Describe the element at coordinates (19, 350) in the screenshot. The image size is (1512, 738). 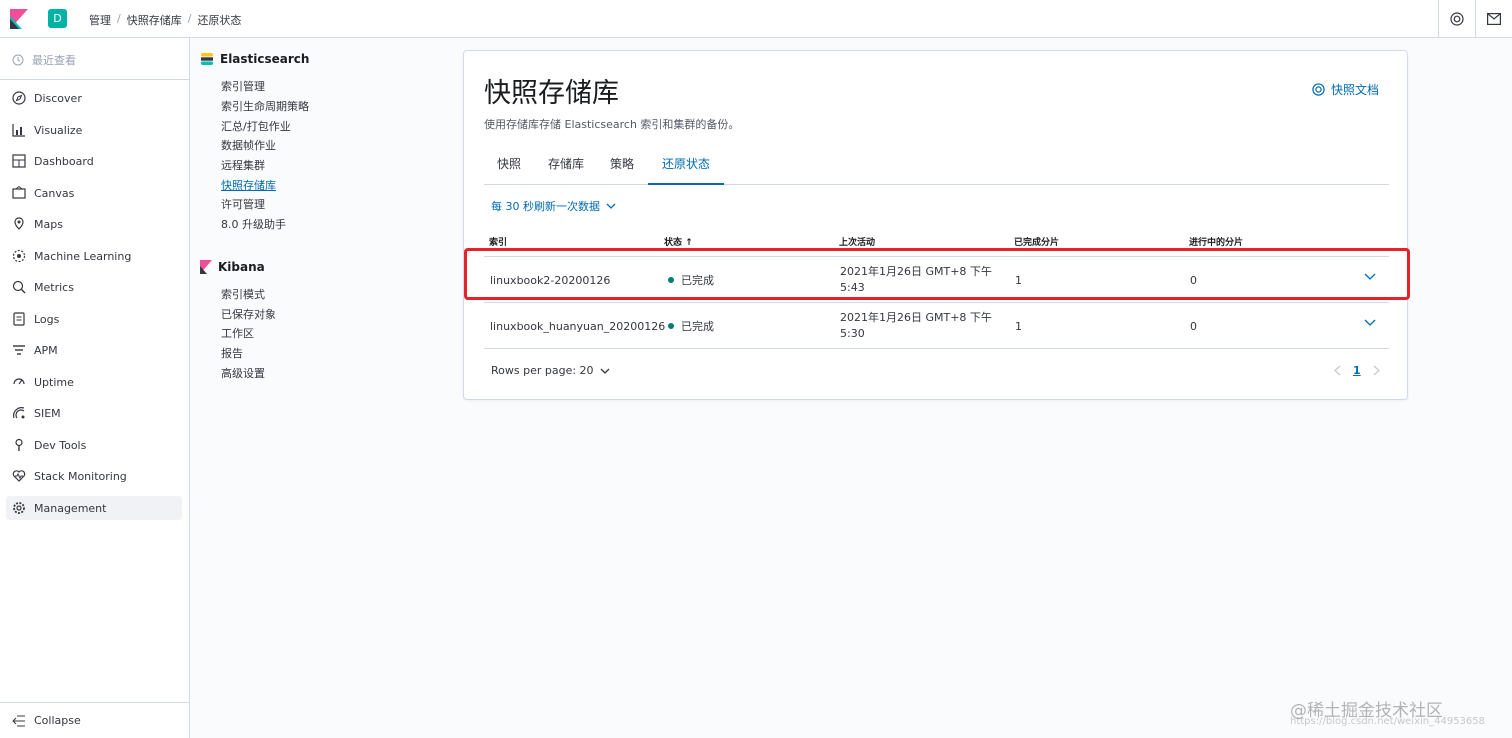
I see `apm-icon` at that location.